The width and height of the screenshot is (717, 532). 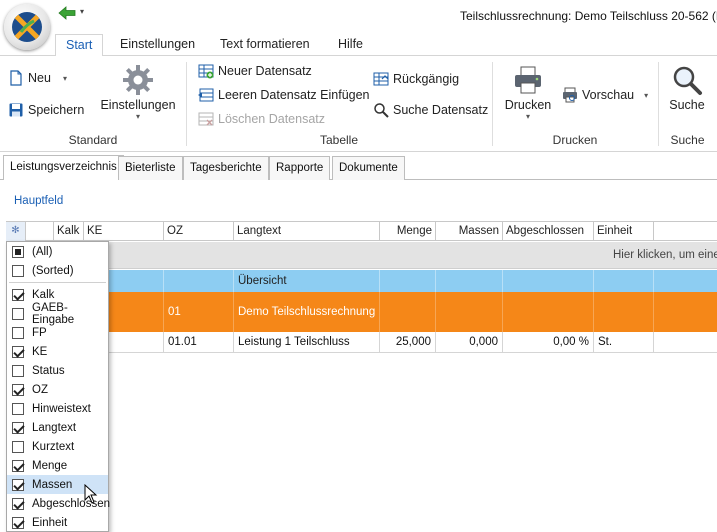 I want to click on column-header-kalk: Kalk, so click(x=69, y=231).